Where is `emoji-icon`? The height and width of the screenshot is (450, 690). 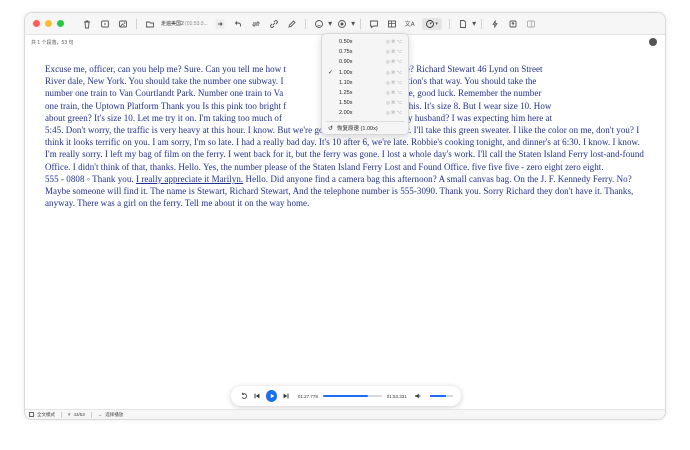 emoji-icon is located at coordinates (319, 24).